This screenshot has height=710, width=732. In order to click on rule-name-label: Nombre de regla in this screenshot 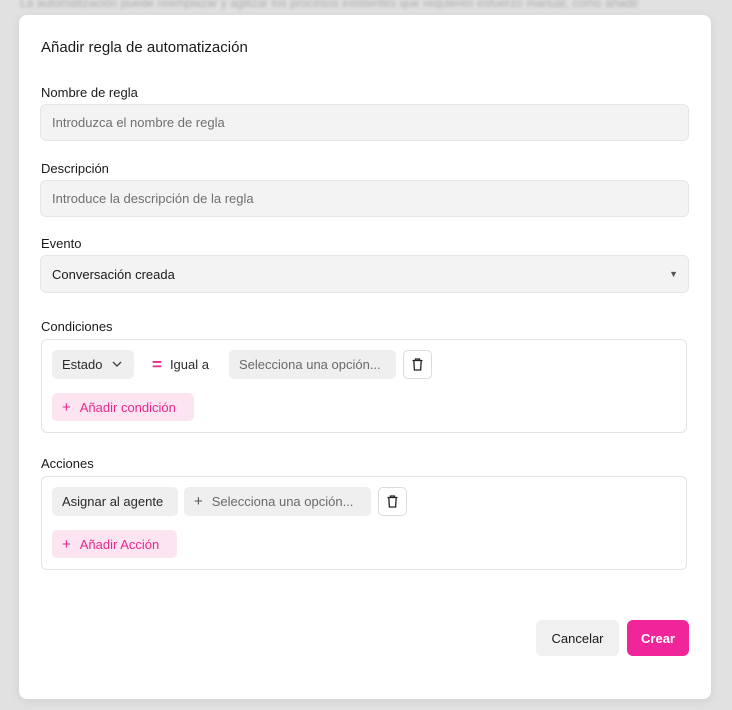, I will do `click(89, 92)`.